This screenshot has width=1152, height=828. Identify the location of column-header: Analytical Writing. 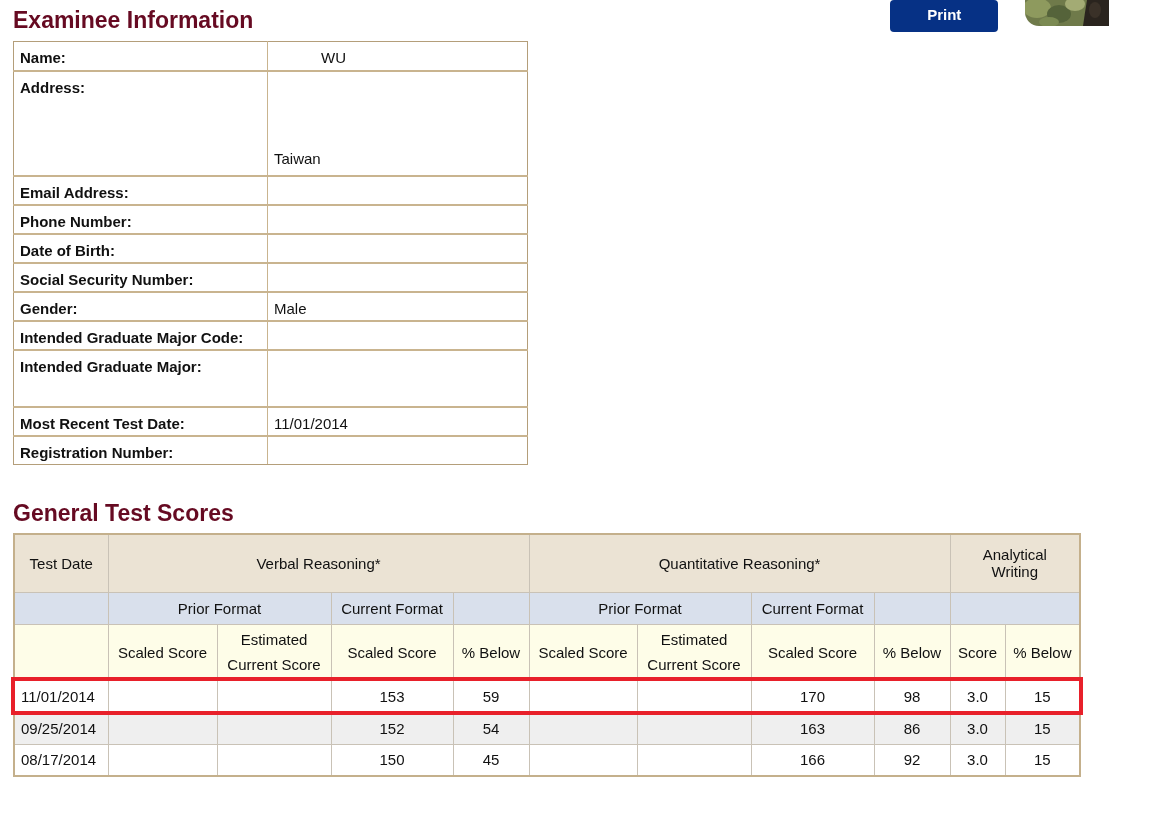
(1015, 563).